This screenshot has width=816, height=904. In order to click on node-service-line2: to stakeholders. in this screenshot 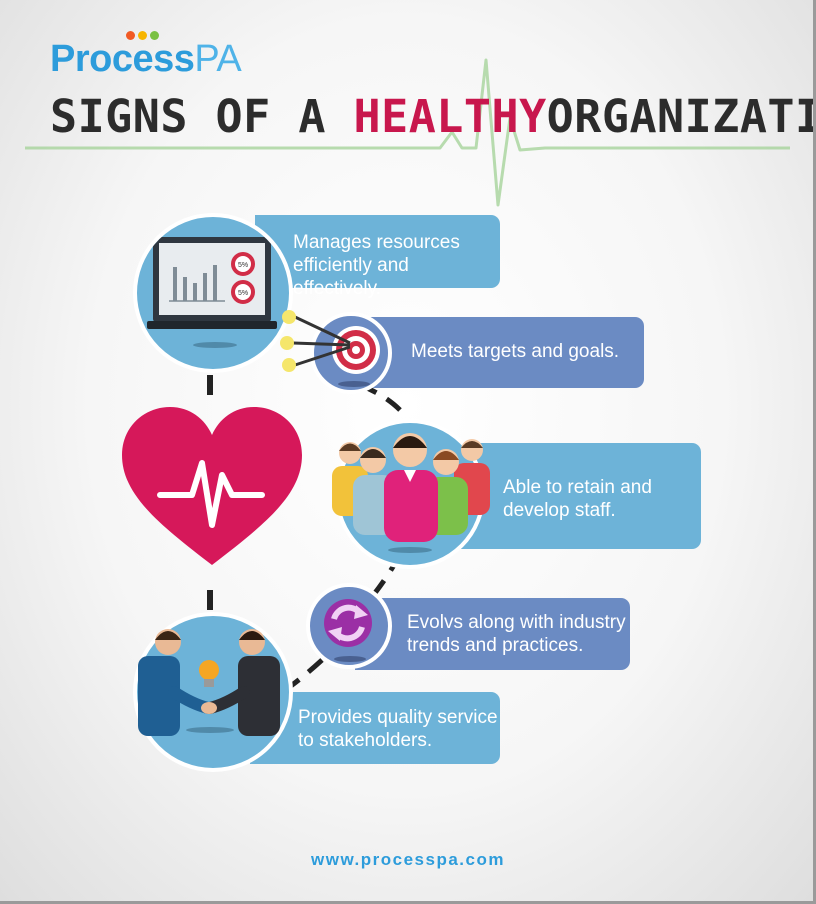, I will do `click(365, 740)`.